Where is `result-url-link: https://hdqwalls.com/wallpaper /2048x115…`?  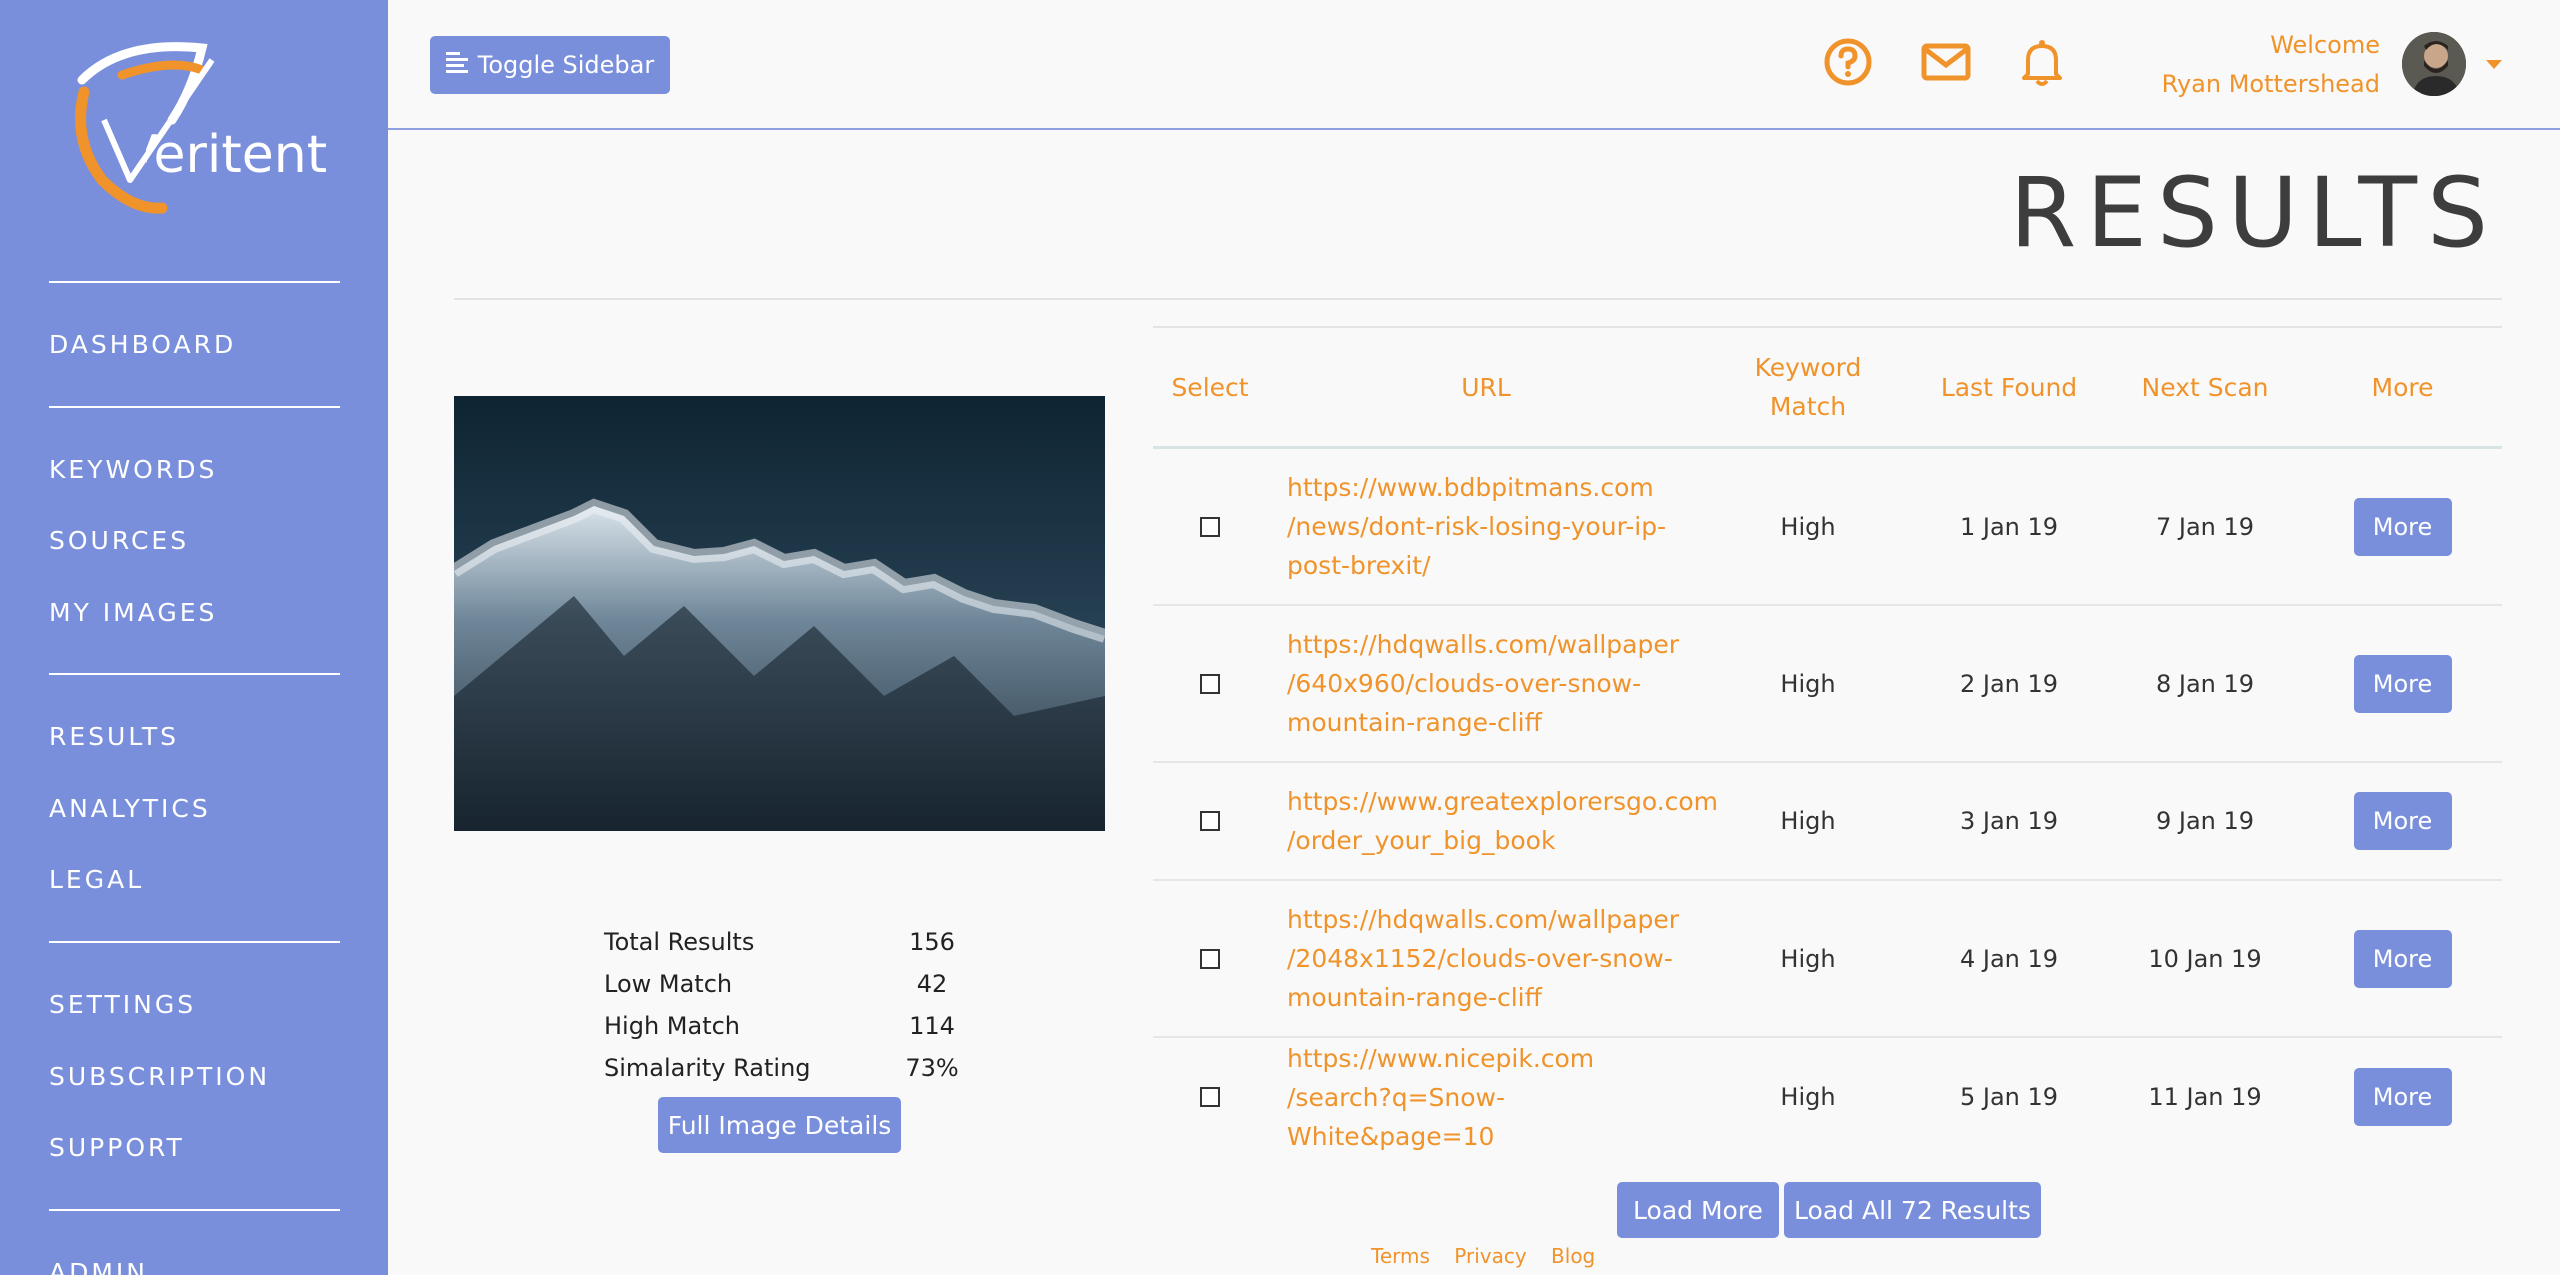 result-url-link: https://hdqwalls.com/wallpaper /2048x115… is located at coordinates (1483, 958).